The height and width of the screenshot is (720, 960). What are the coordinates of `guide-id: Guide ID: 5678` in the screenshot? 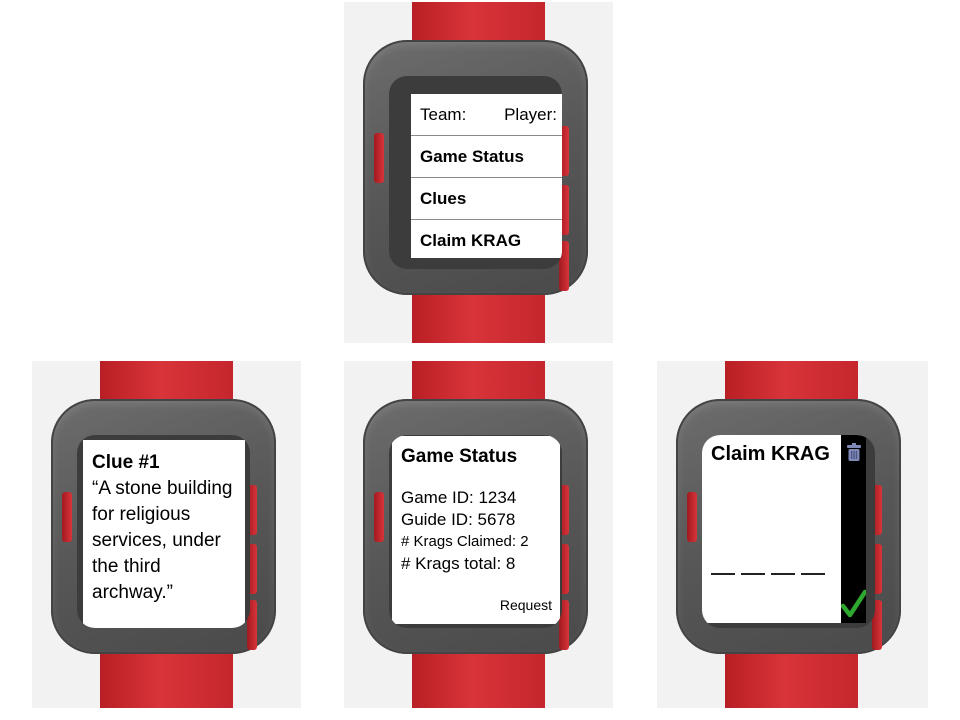 It's located at (458, 519).